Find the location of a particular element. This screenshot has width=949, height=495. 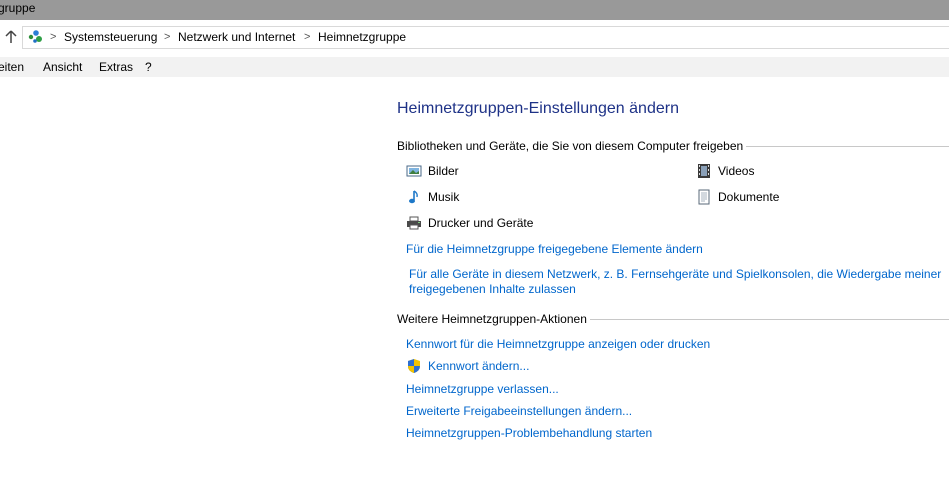

printer-icon is located at coordinates (414, 223).